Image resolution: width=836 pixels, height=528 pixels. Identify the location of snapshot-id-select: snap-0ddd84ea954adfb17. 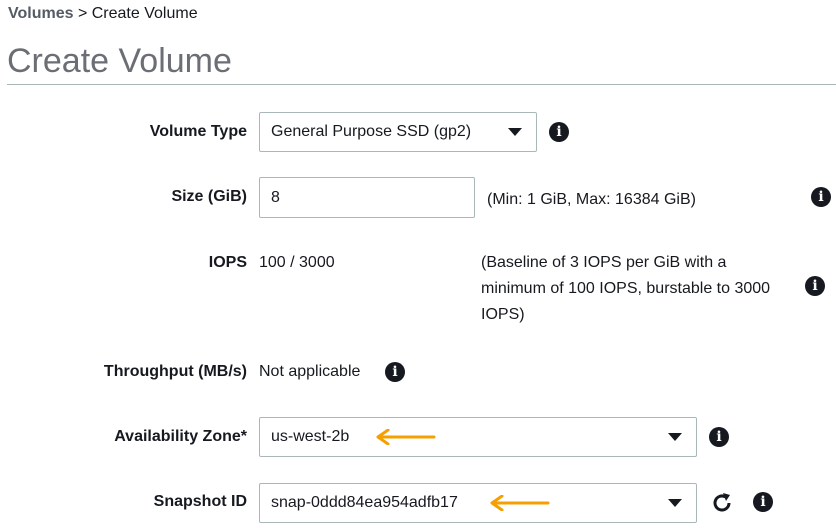
(478, 503).